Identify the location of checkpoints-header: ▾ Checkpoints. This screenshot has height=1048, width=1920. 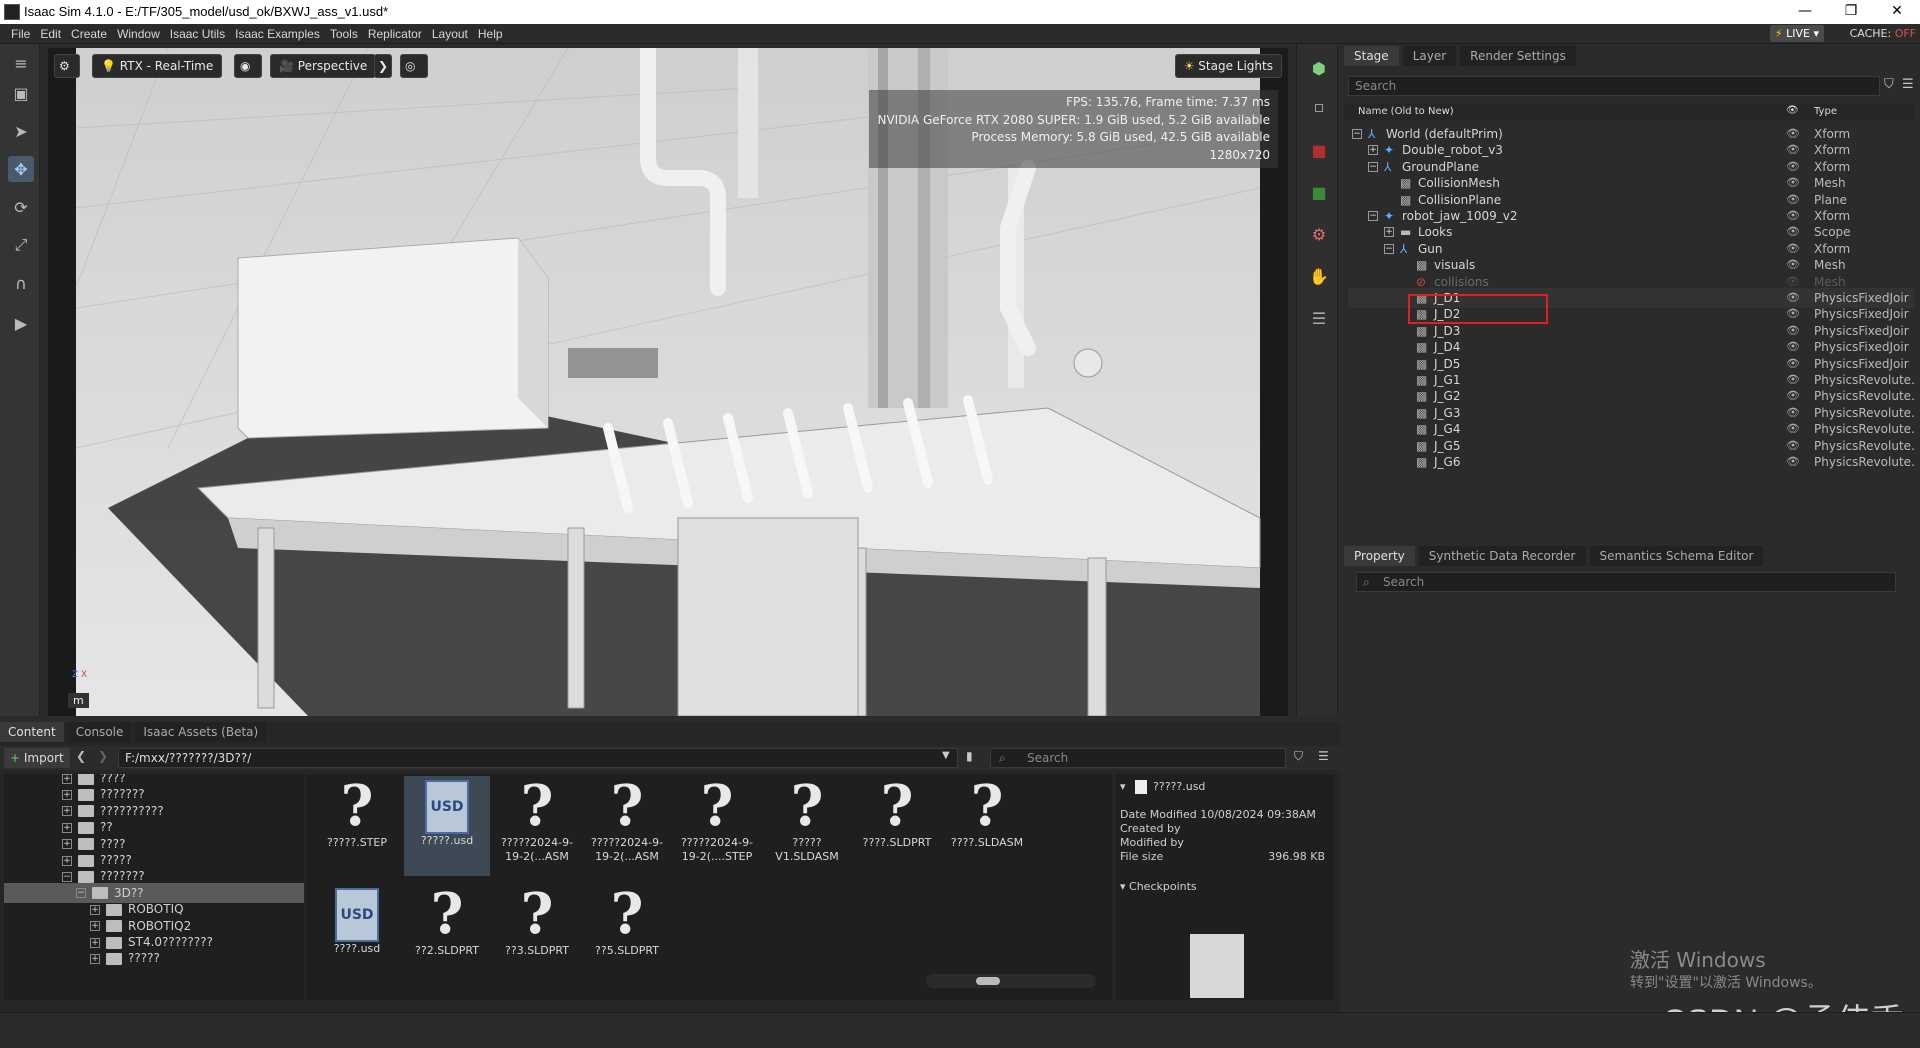
(1222, 886).